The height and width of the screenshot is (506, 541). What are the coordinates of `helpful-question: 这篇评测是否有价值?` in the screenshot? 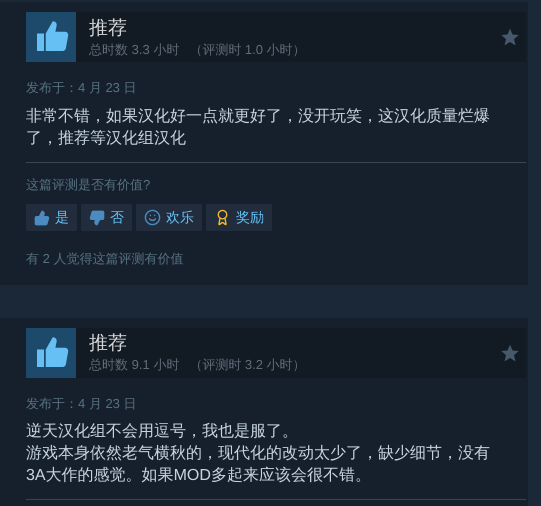 It's located at (89, 185).